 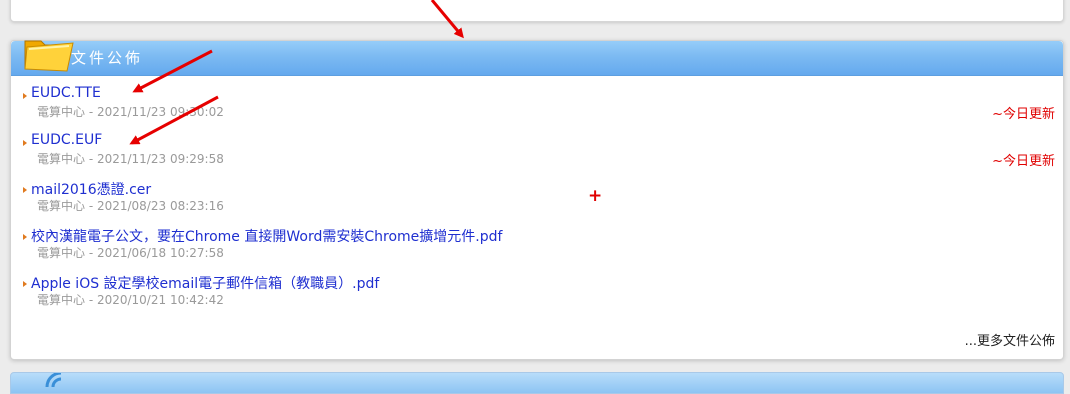 What do you see at coordinates (66, 93) in the screenshot?
I see `document-link: EUDC.TTE` at bounding box center [66, 93].